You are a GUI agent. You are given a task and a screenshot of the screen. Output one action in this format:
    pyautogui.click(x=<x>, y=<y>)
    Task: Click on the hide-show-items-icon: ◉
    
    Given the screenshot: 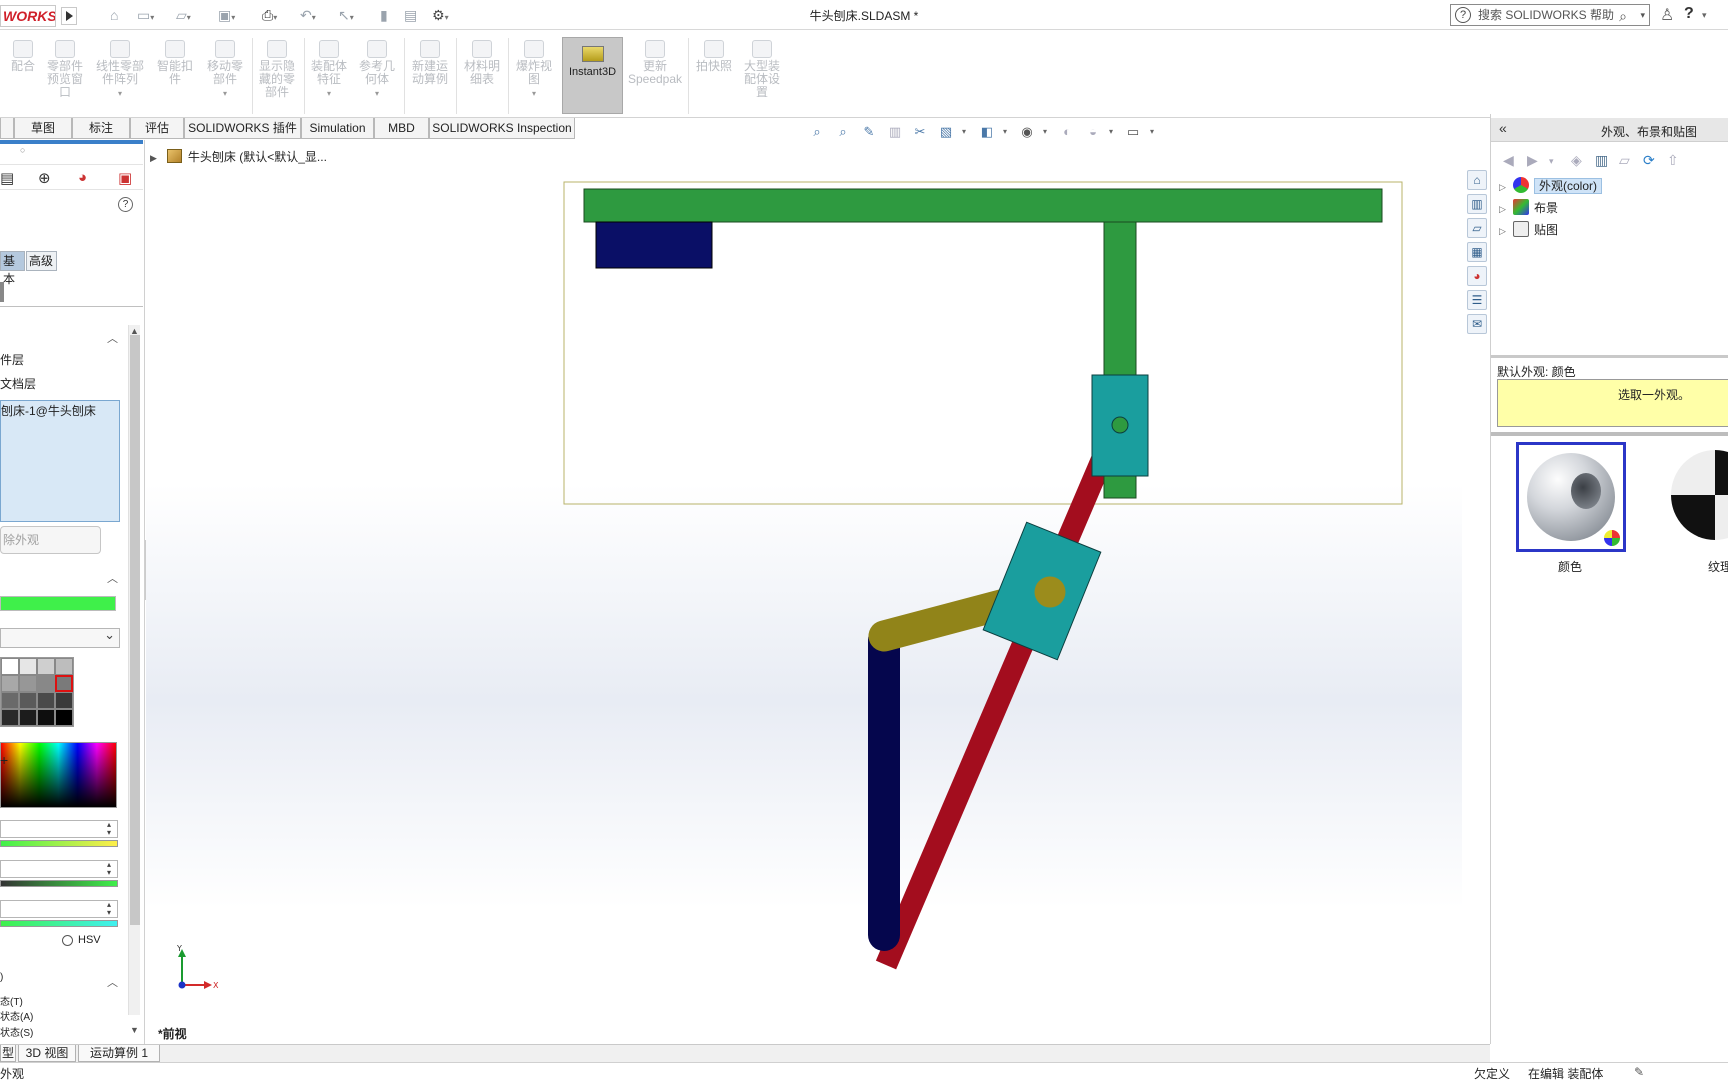 What is the action you would take?
    pyautogui.click(x=1027, y=132)
    